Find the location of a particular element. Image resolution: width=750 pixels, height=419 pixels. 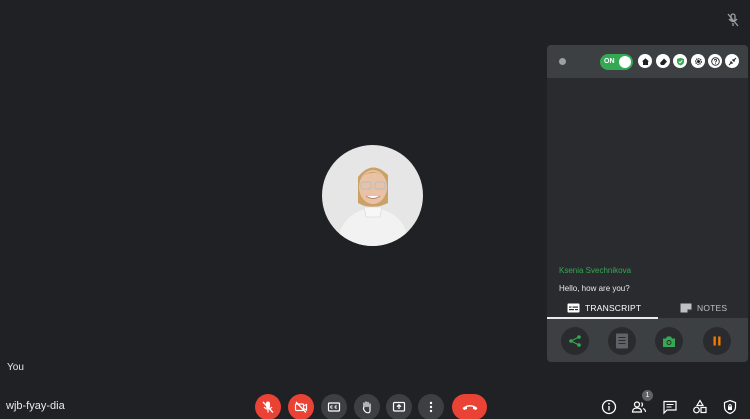

mic-off-icon is located at coordinates (268, 407).